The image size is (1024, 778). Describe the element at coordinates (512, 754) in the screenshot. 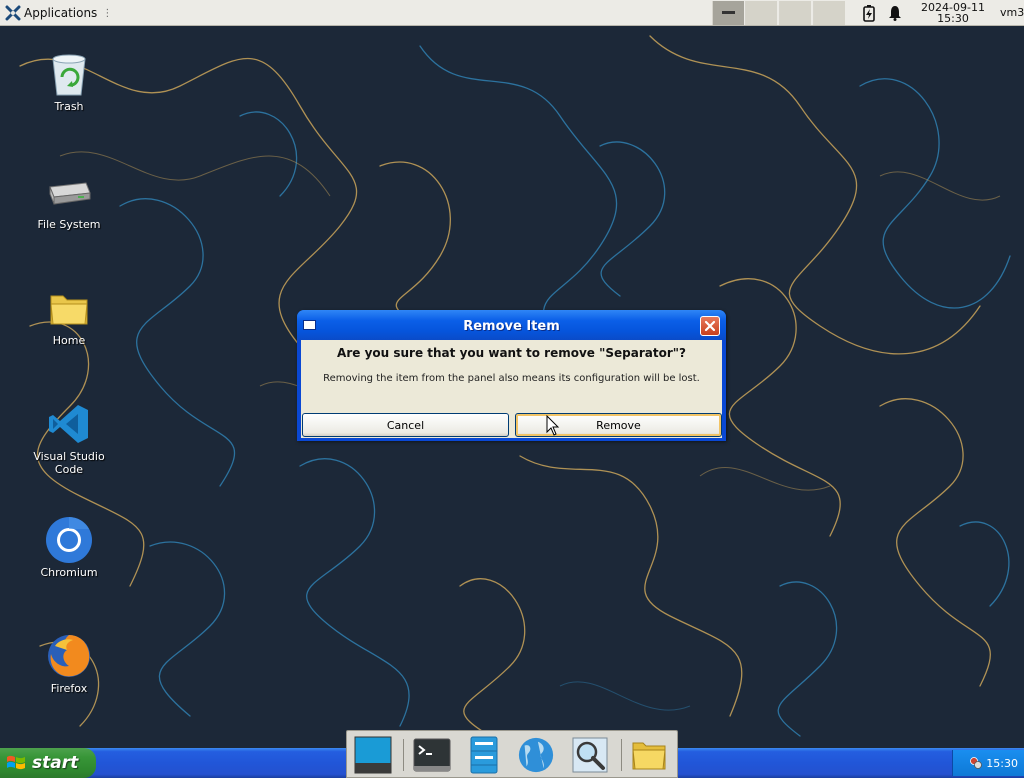

I see `dock` at that location.